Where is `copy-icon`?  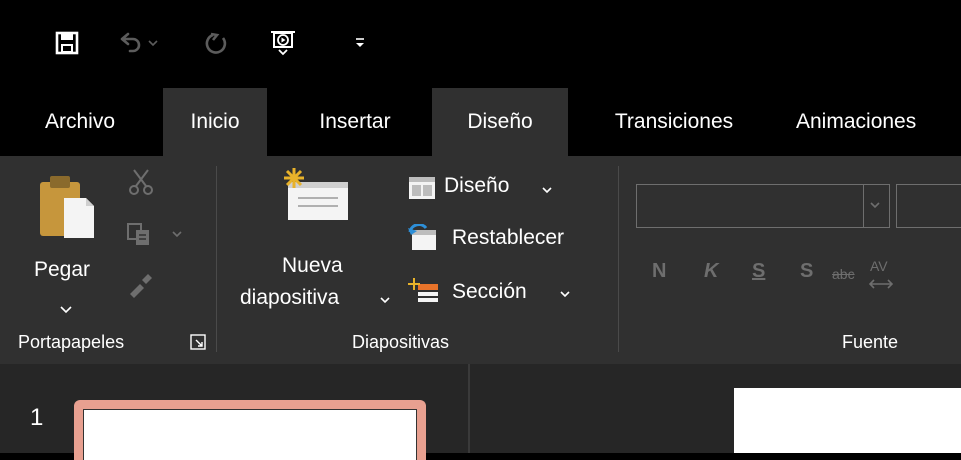
copy-icon is located at coordinates (138, 234).